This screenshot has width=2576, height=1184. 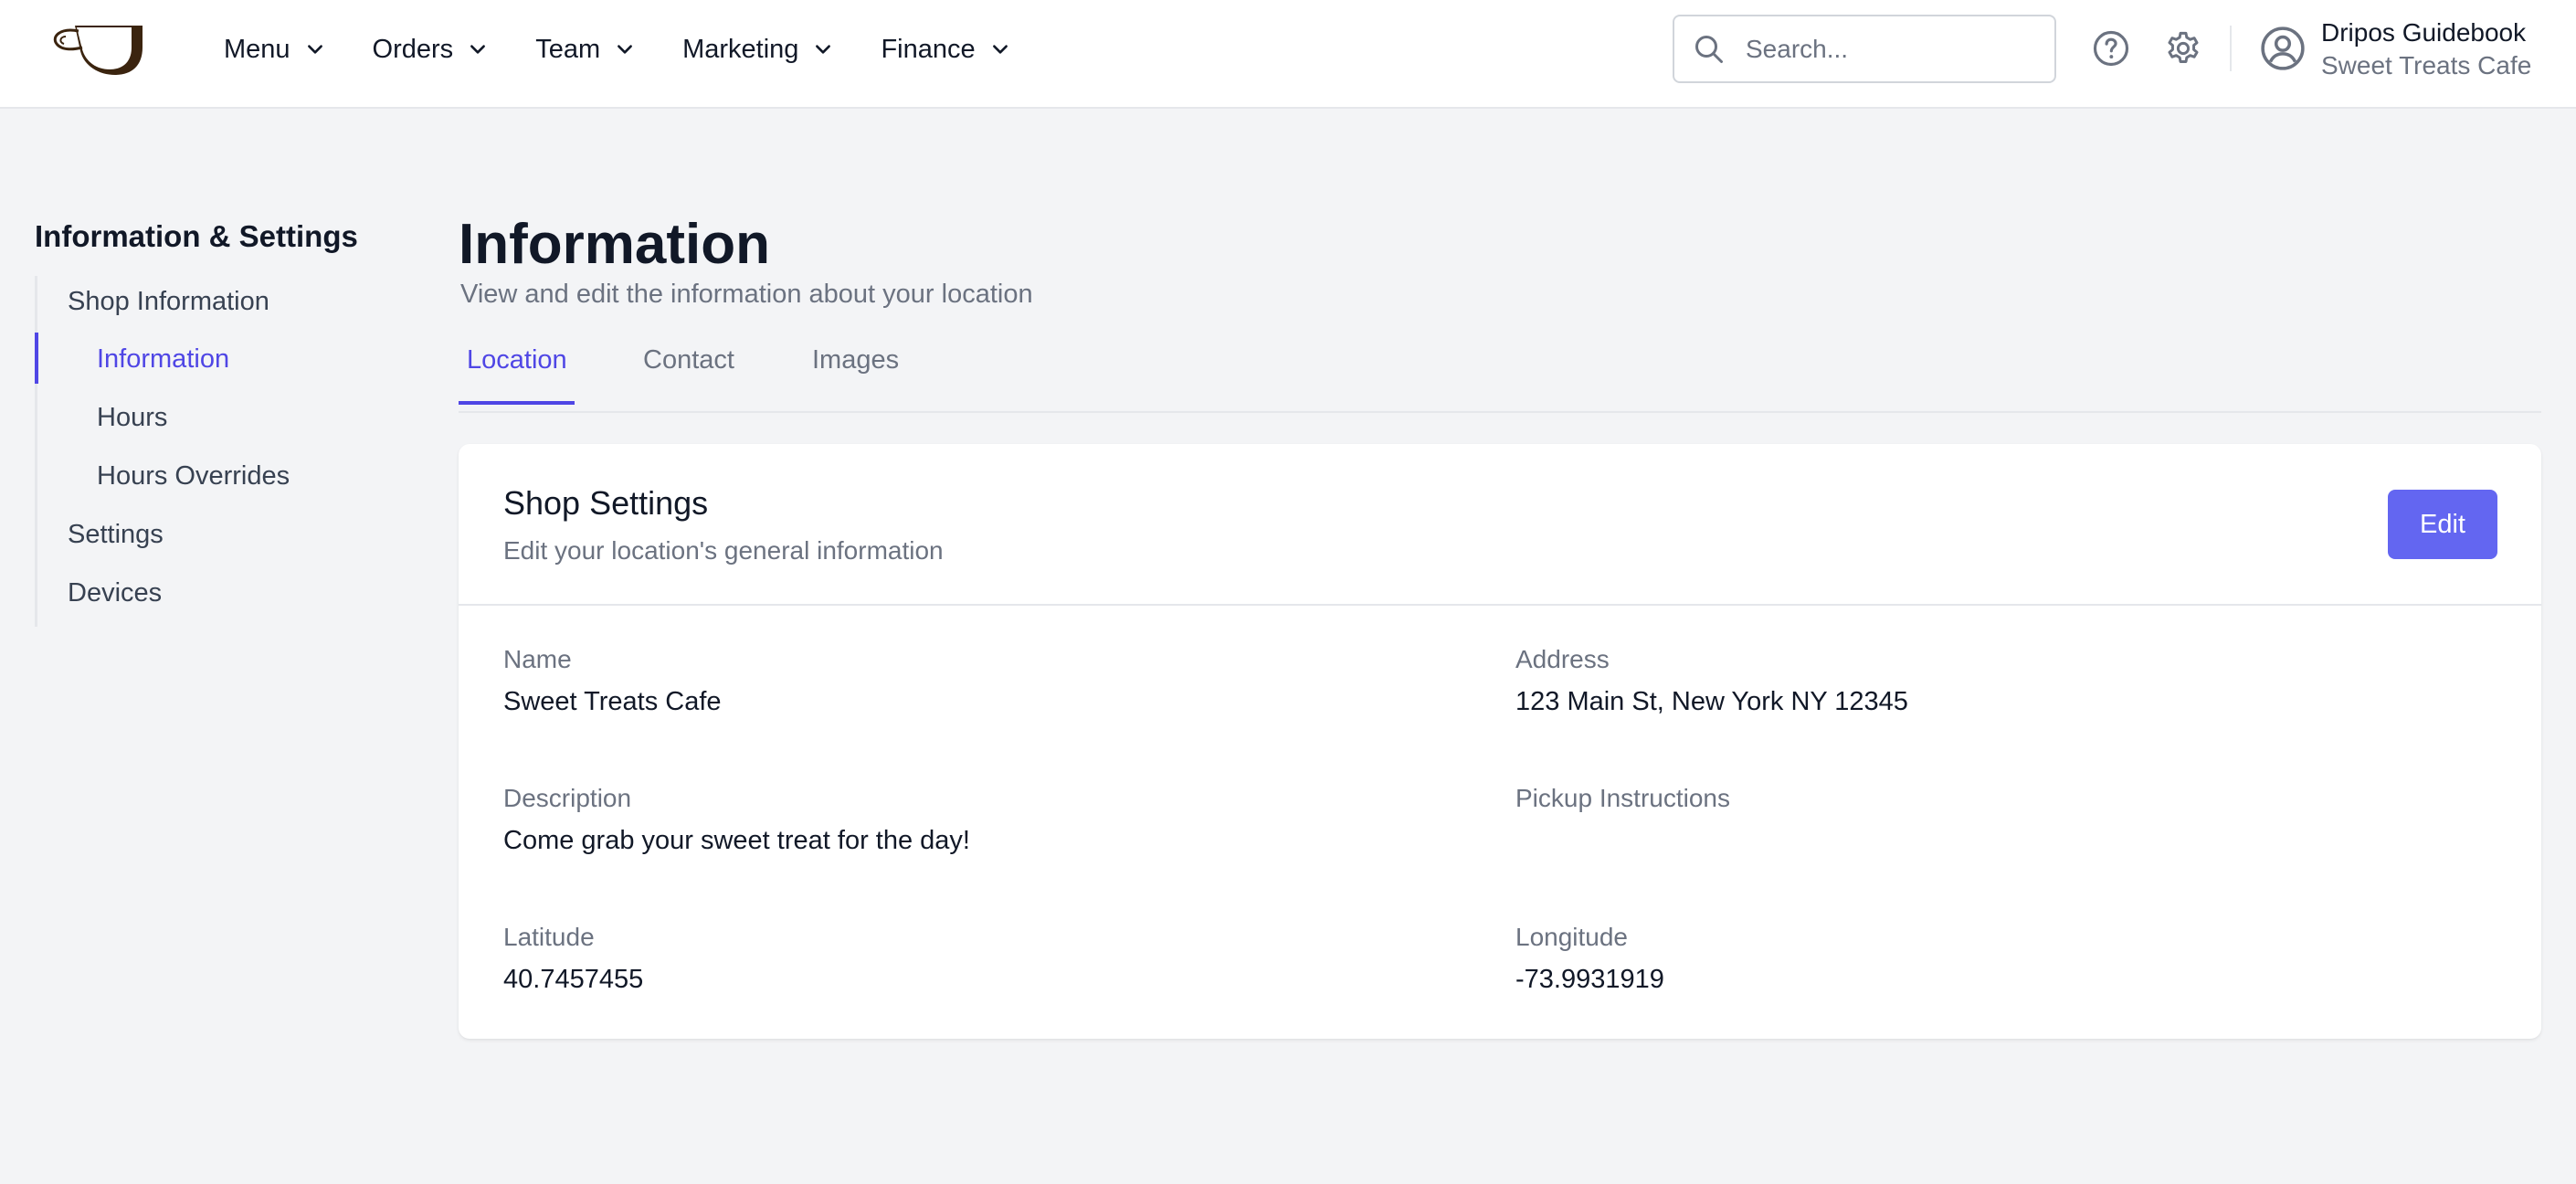 What do you see at coordinates (1589, 959) in the screenshot?
I see `field-longitude: Longitude -73.9931919` at bounding box center [1589, 959].